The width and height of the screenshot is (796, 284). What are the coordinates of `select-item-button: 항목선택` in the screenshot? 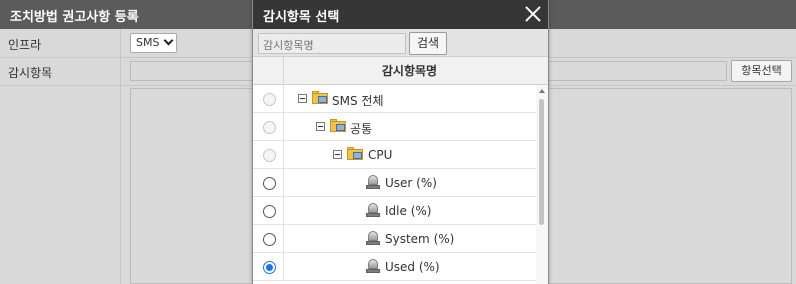 It's located at (761, 71).